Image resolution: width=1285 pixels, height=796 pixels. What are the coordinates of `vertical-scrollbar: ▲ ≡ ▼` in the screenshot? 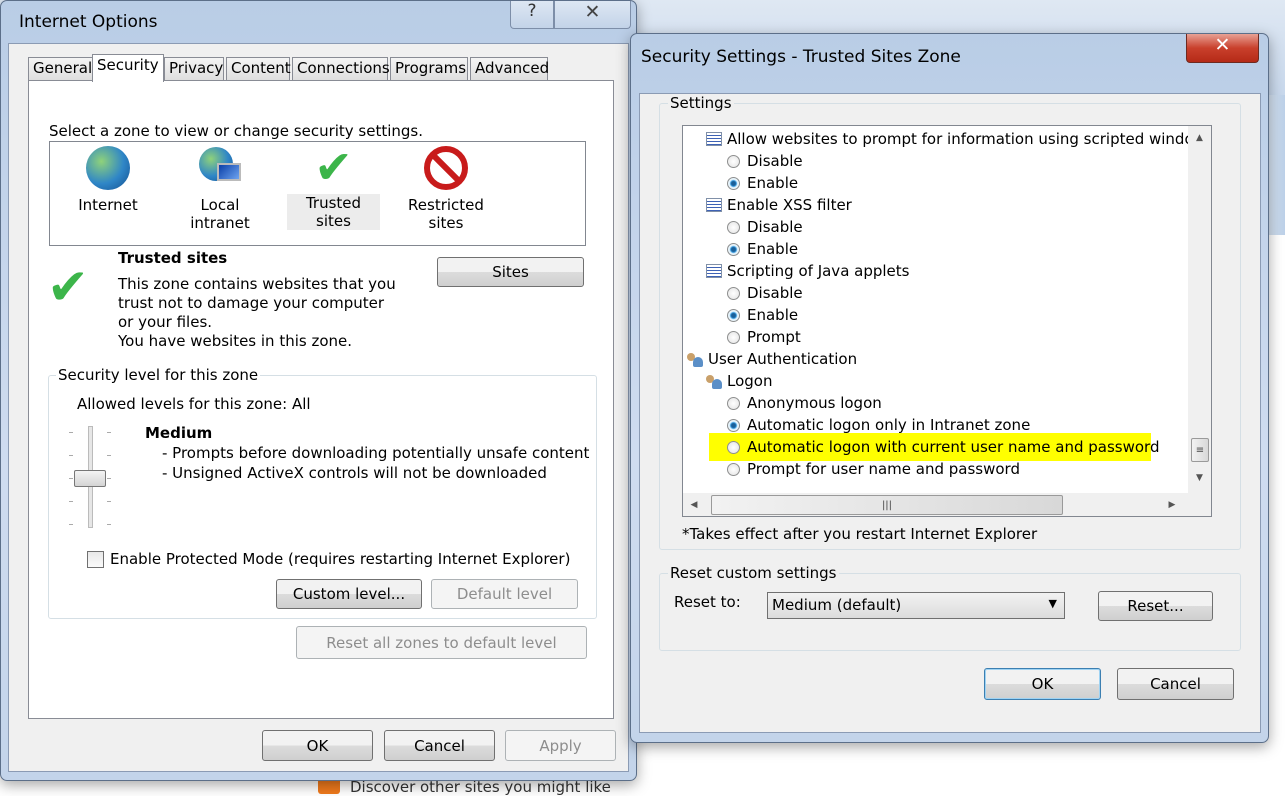 It's located at (1199, 309).